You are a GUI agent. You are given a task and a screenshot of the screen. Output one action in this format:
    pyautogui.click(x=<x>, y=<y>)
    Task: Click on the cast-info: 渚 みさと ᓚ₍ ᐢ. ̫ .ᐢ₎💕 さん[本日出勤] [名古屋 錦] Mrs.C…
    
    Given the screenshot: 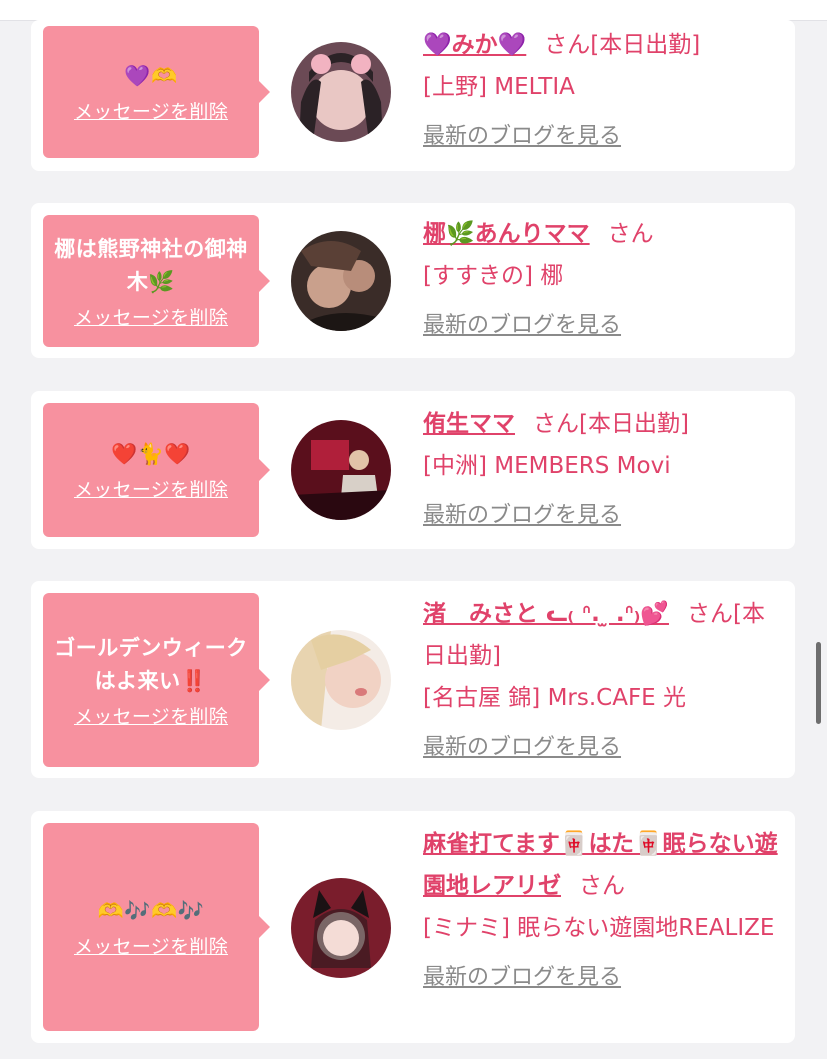 What is the action you would take?
    pyautogui.click(x=603, y=681)
    